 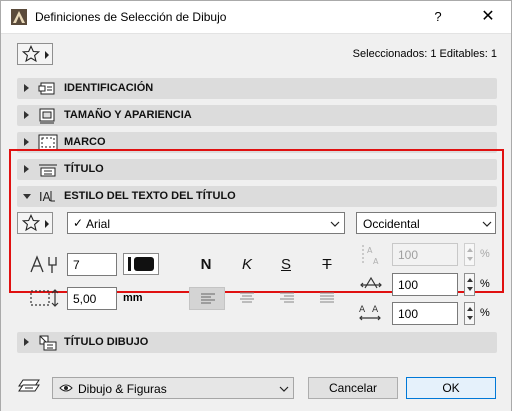 What do you see at coordinates (408, 285) in the screenshot?
I see `width-factor-value: 100` at bounding box center [408, 285].